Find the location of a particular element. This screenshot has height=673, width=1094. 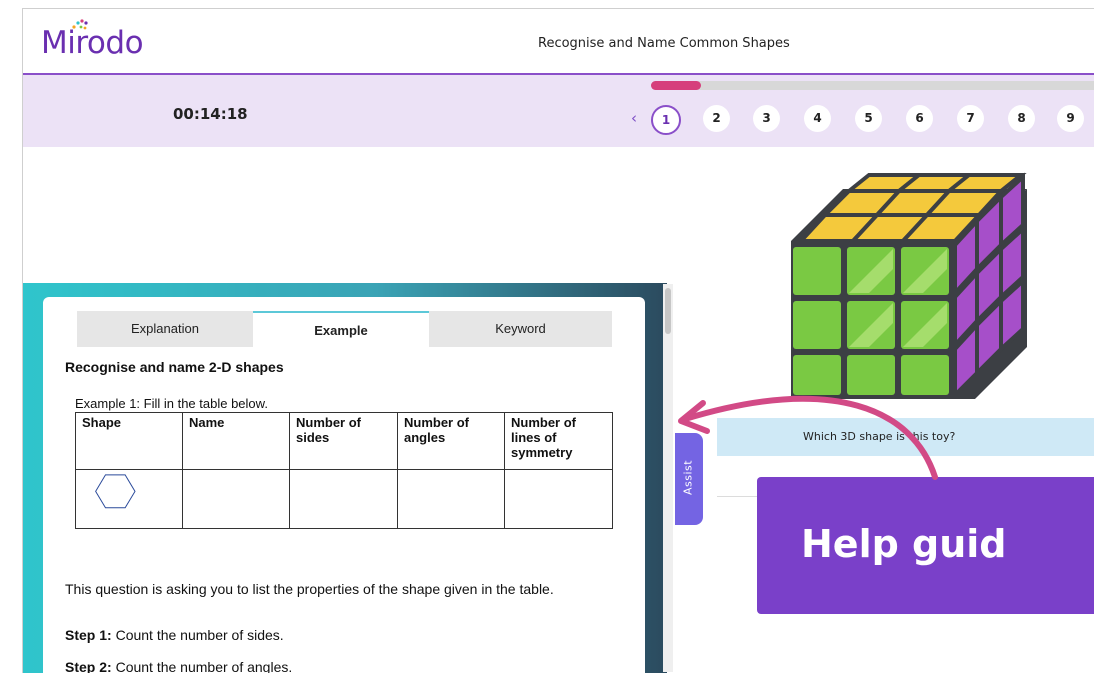

tab-keyword: Keyword is located at coordinates (520, 329).